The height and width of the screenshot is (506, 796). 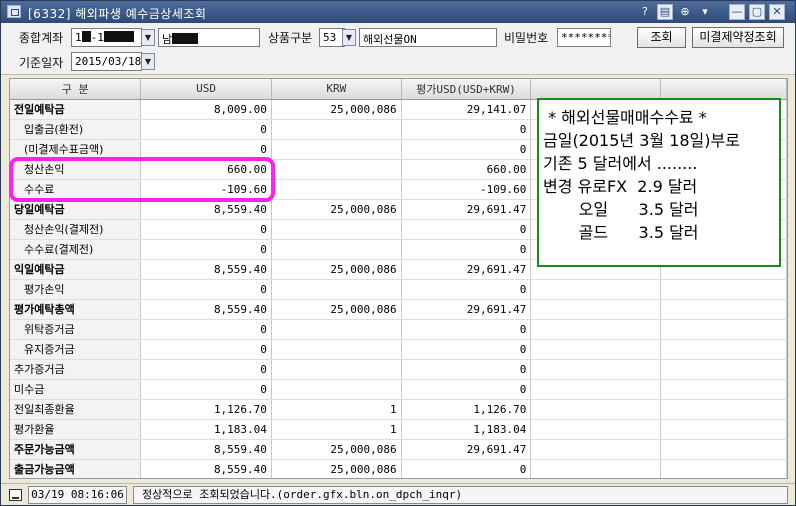 What do you see at coordinates (290, 38) in the screenshot?
I see `product-label: 상품구분` at bounding box center [290, 38].